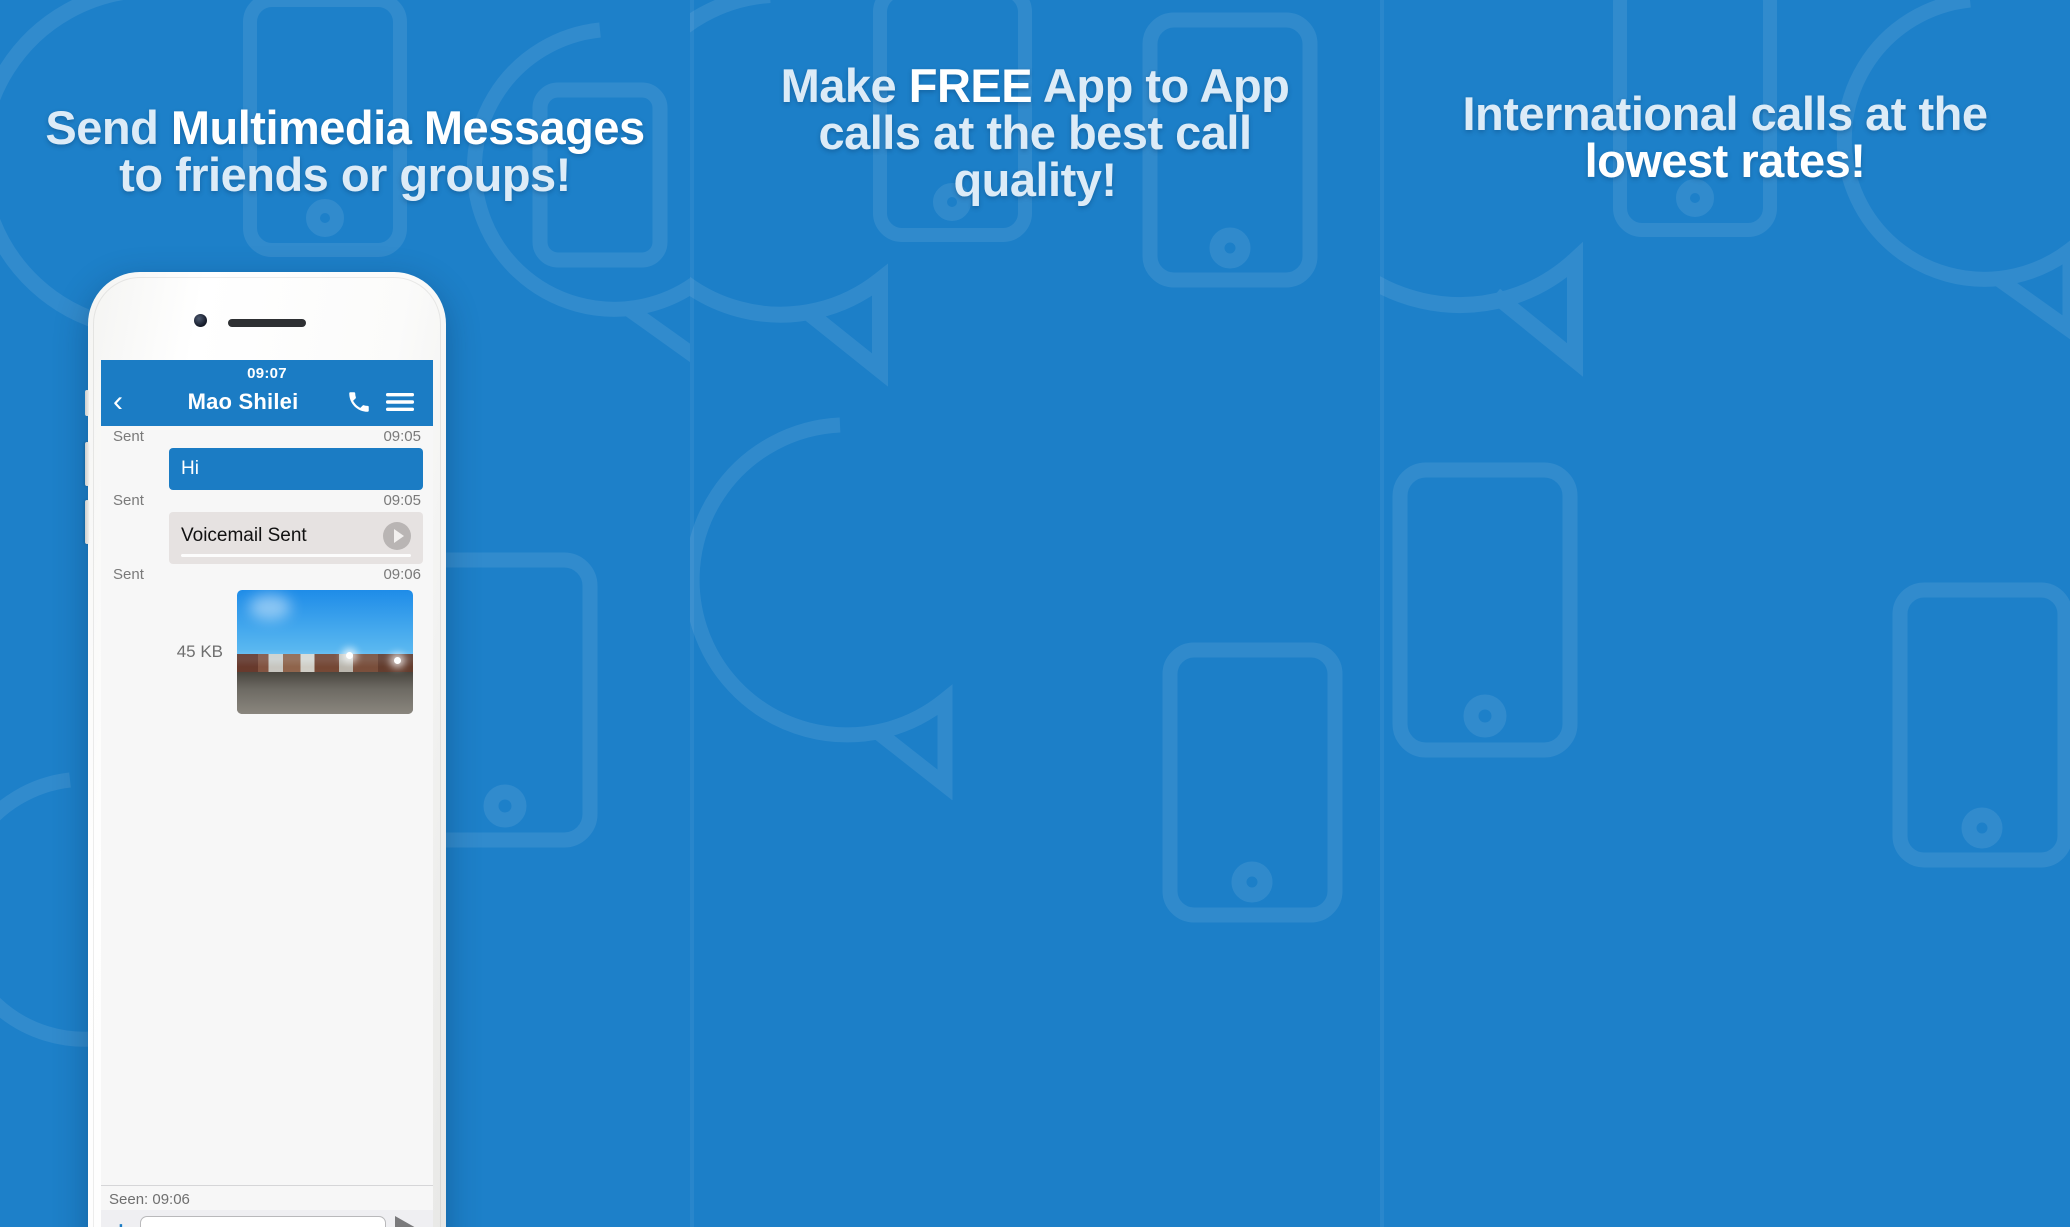  I want to click on volume-down-button, so click(87, 522).